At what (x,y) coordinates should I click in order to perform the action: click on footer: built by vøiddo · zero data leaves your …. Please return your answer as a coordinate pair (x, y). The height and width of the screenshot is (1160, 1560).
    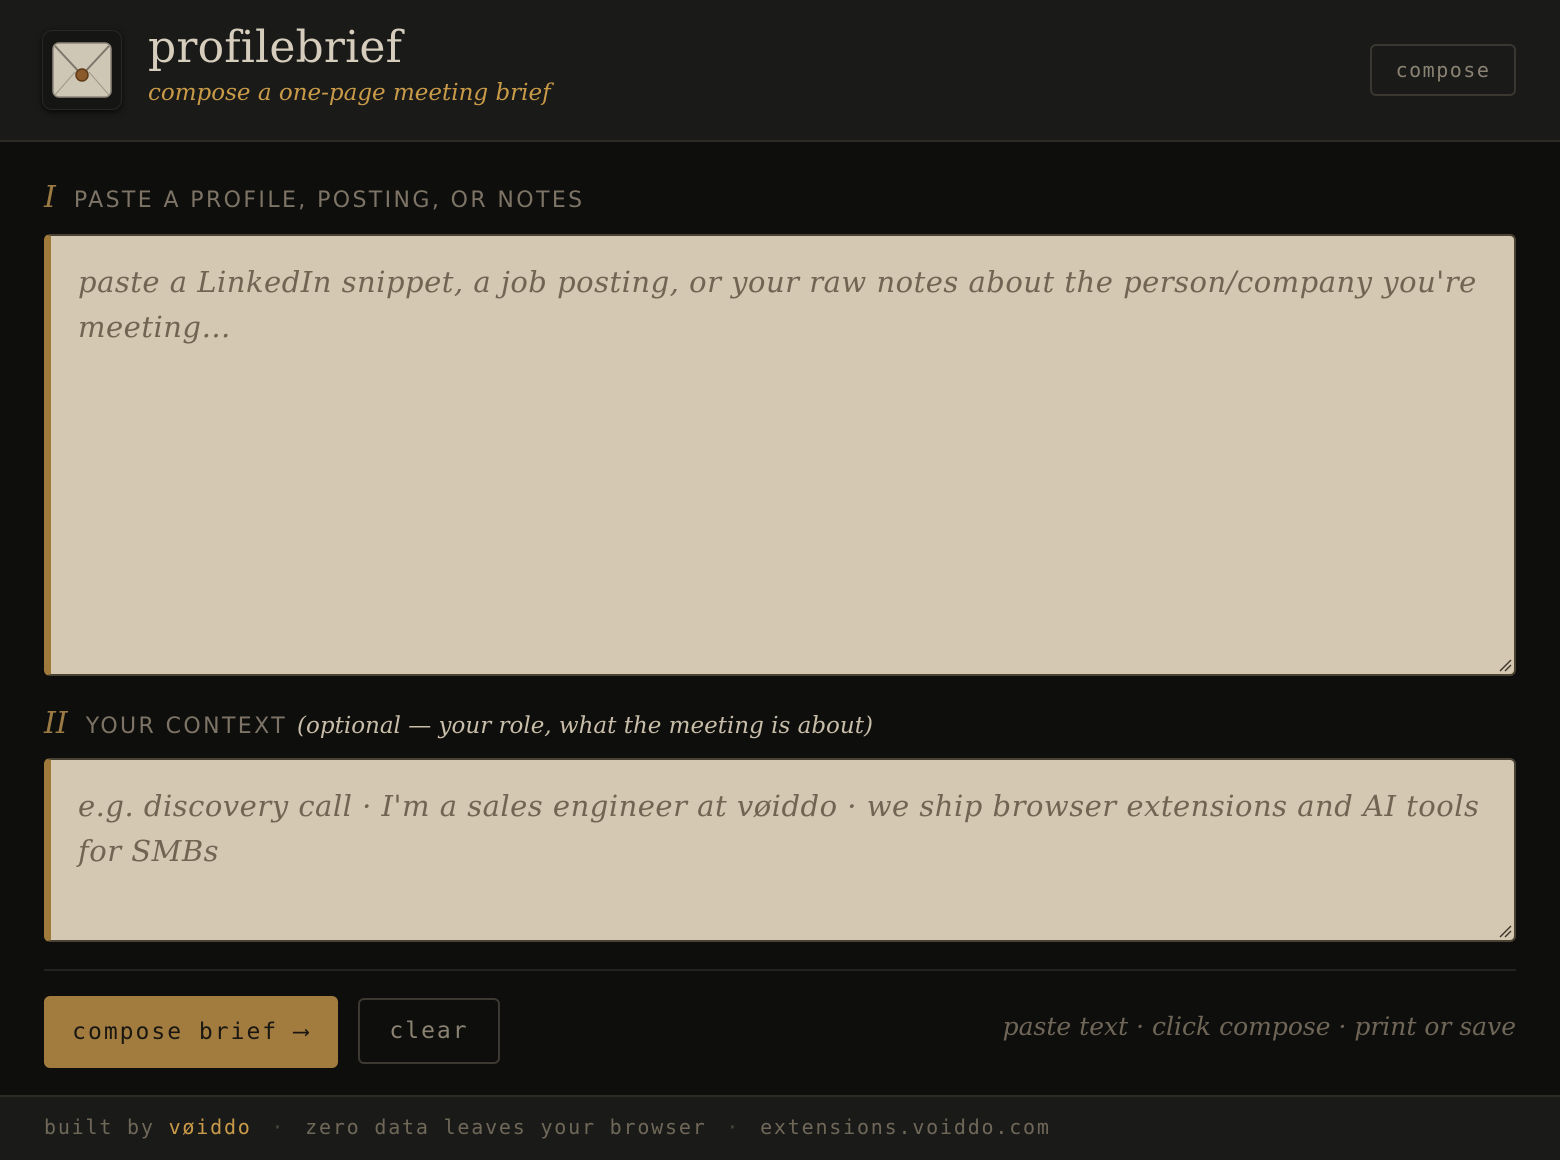
    Looking at the image, I should click on (780, 1127).